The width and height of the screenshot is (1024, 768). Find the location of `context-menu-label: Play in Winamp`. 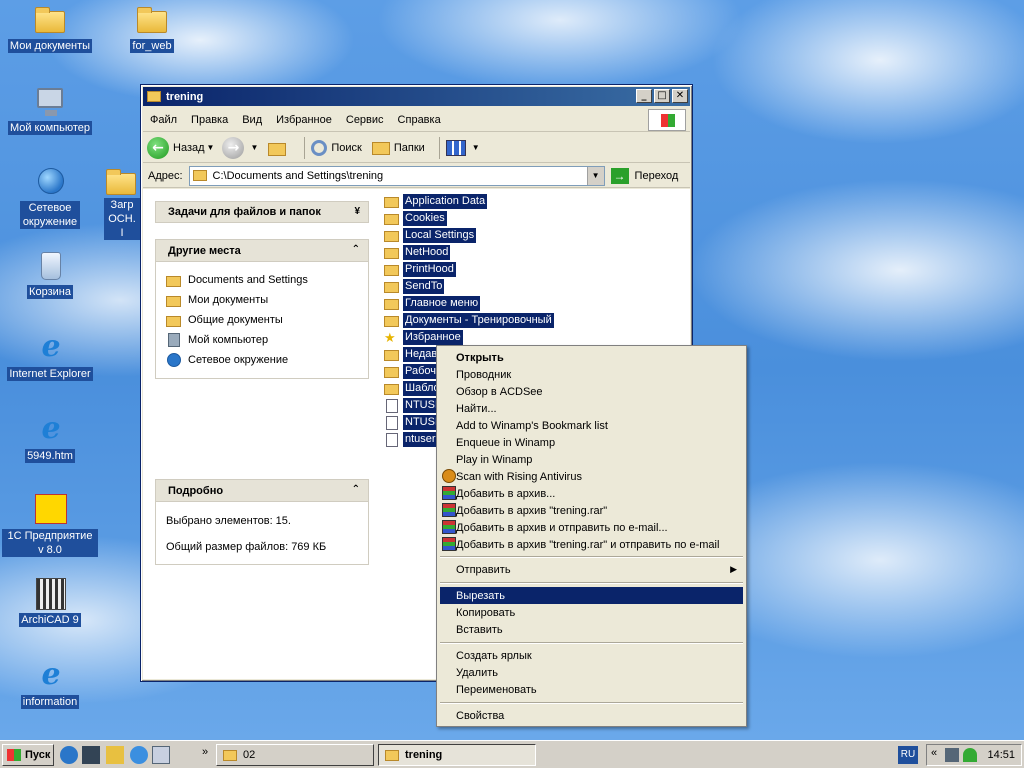

context-menu-label: Play in Winamp is located at coordinates (494, 459).